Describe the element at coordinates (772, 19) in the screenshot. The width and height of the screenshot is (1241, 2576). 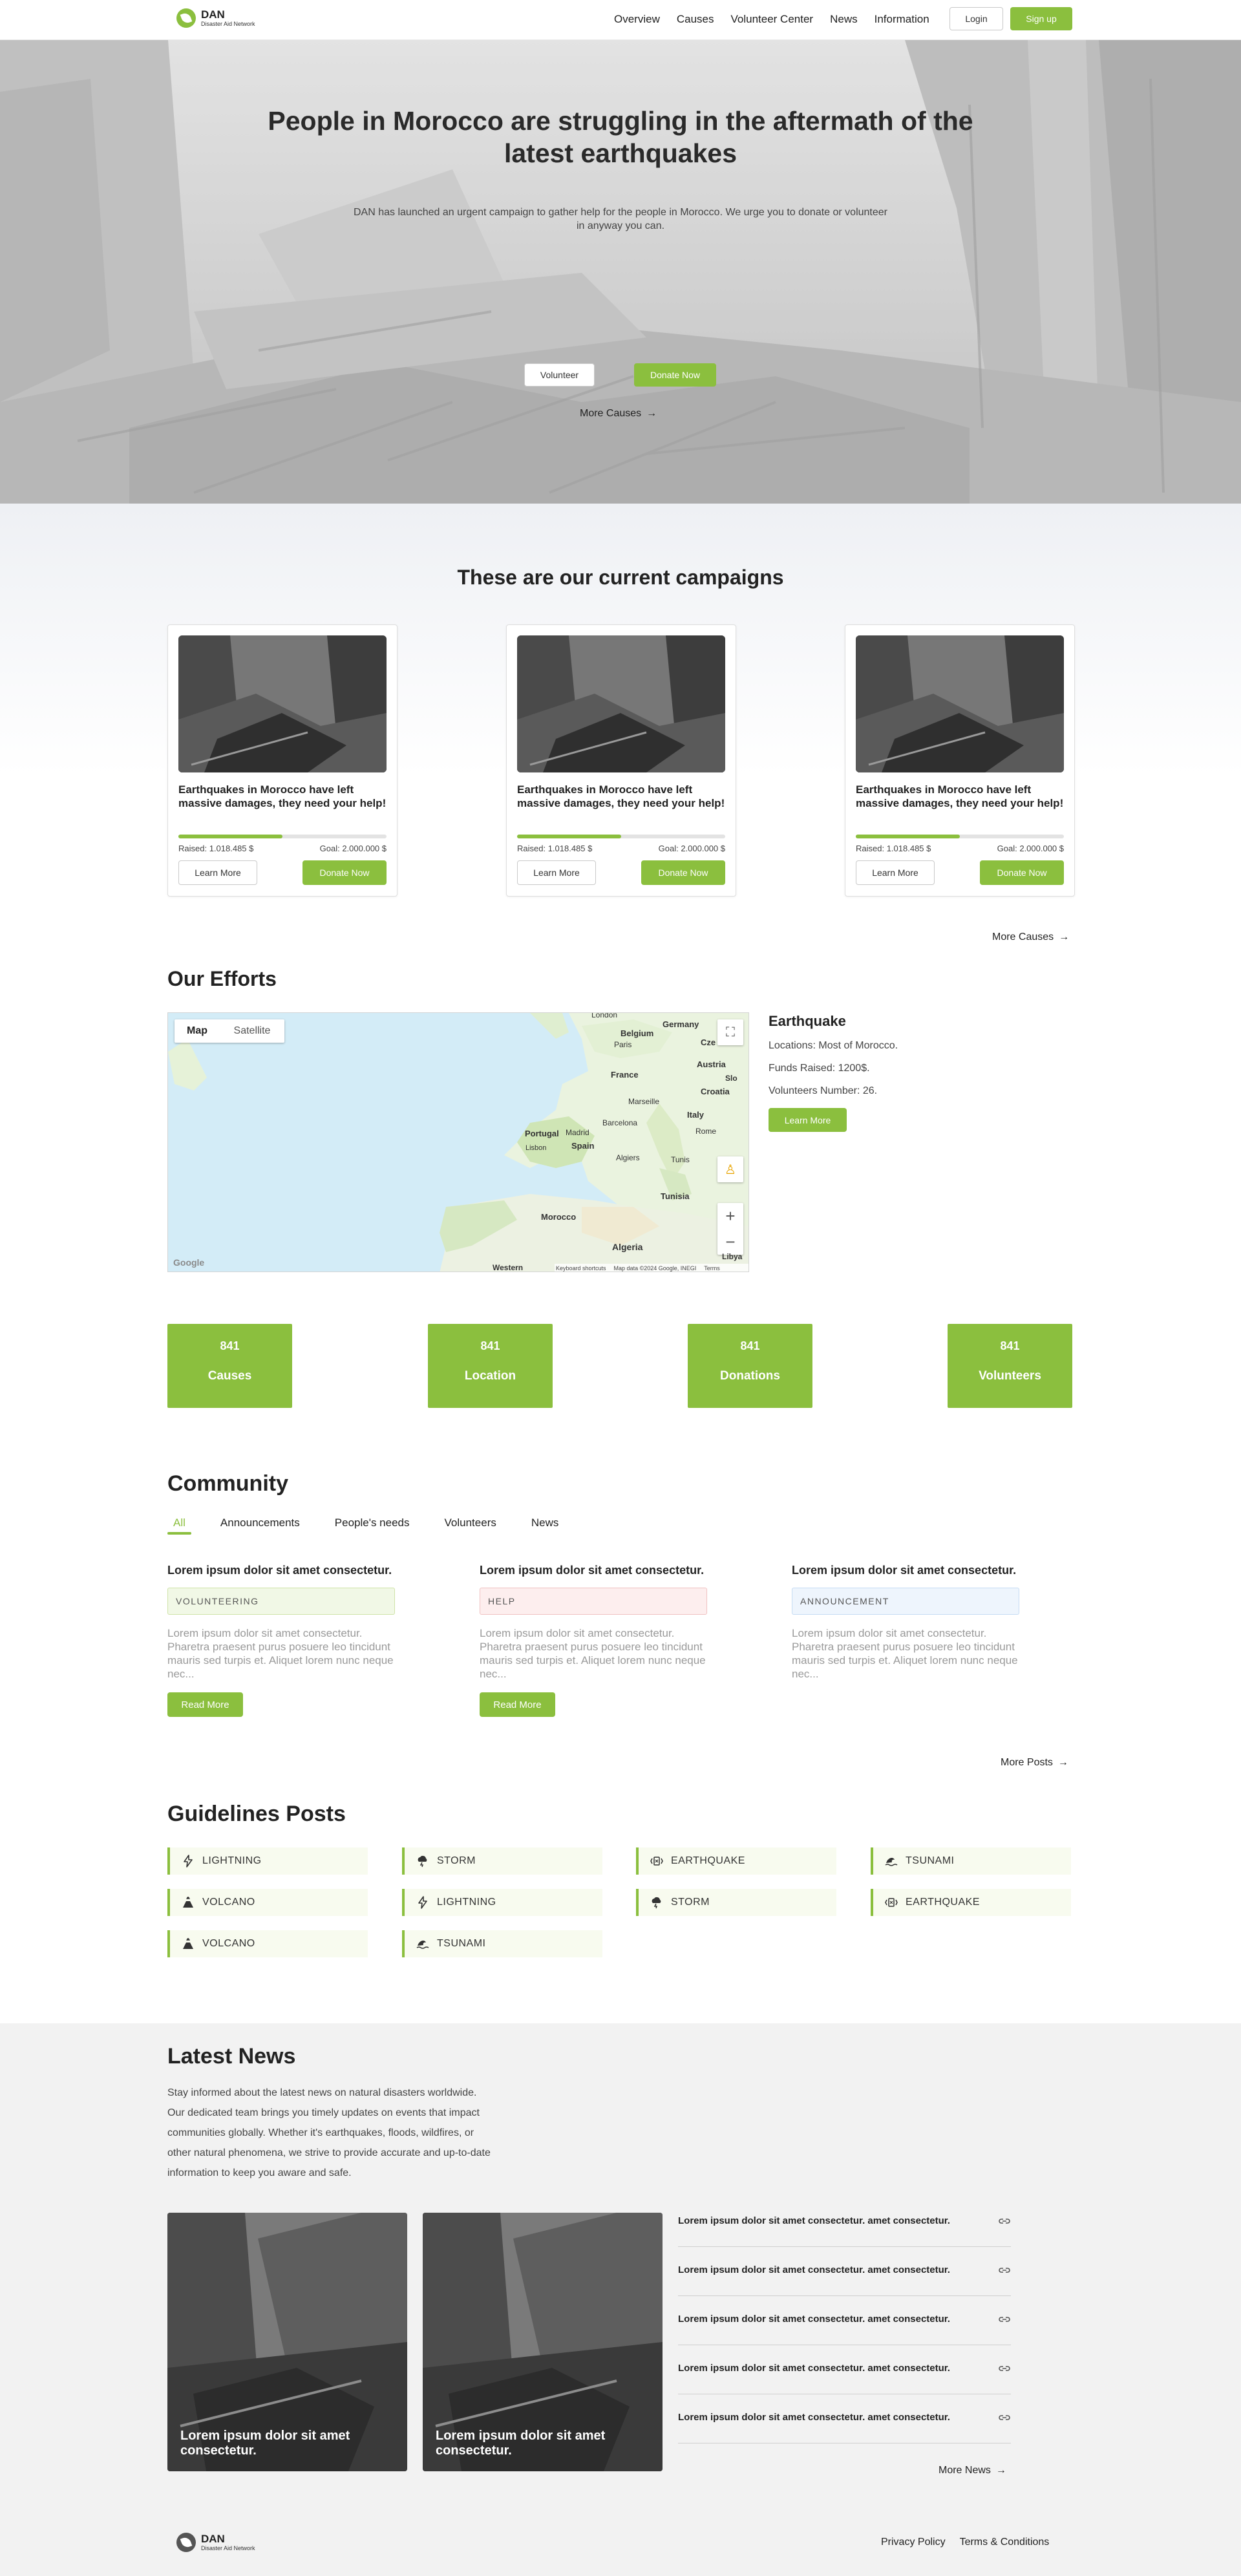
I see `nav-volunteer-center: Volunteer Center` at that location.